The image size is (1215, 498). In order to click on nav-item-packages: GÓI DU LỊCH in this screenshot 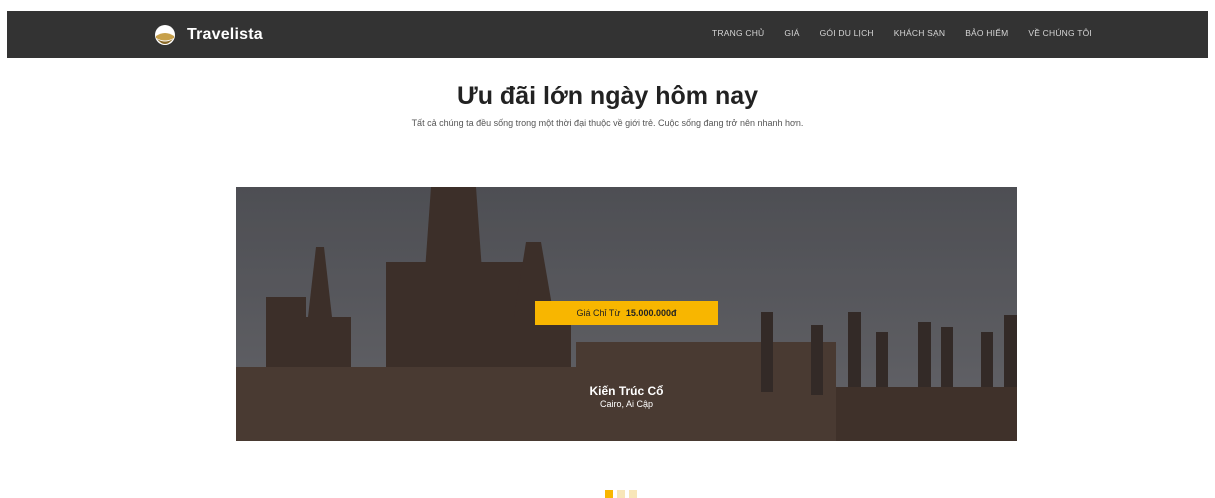, I will do `click(847, 33)`.